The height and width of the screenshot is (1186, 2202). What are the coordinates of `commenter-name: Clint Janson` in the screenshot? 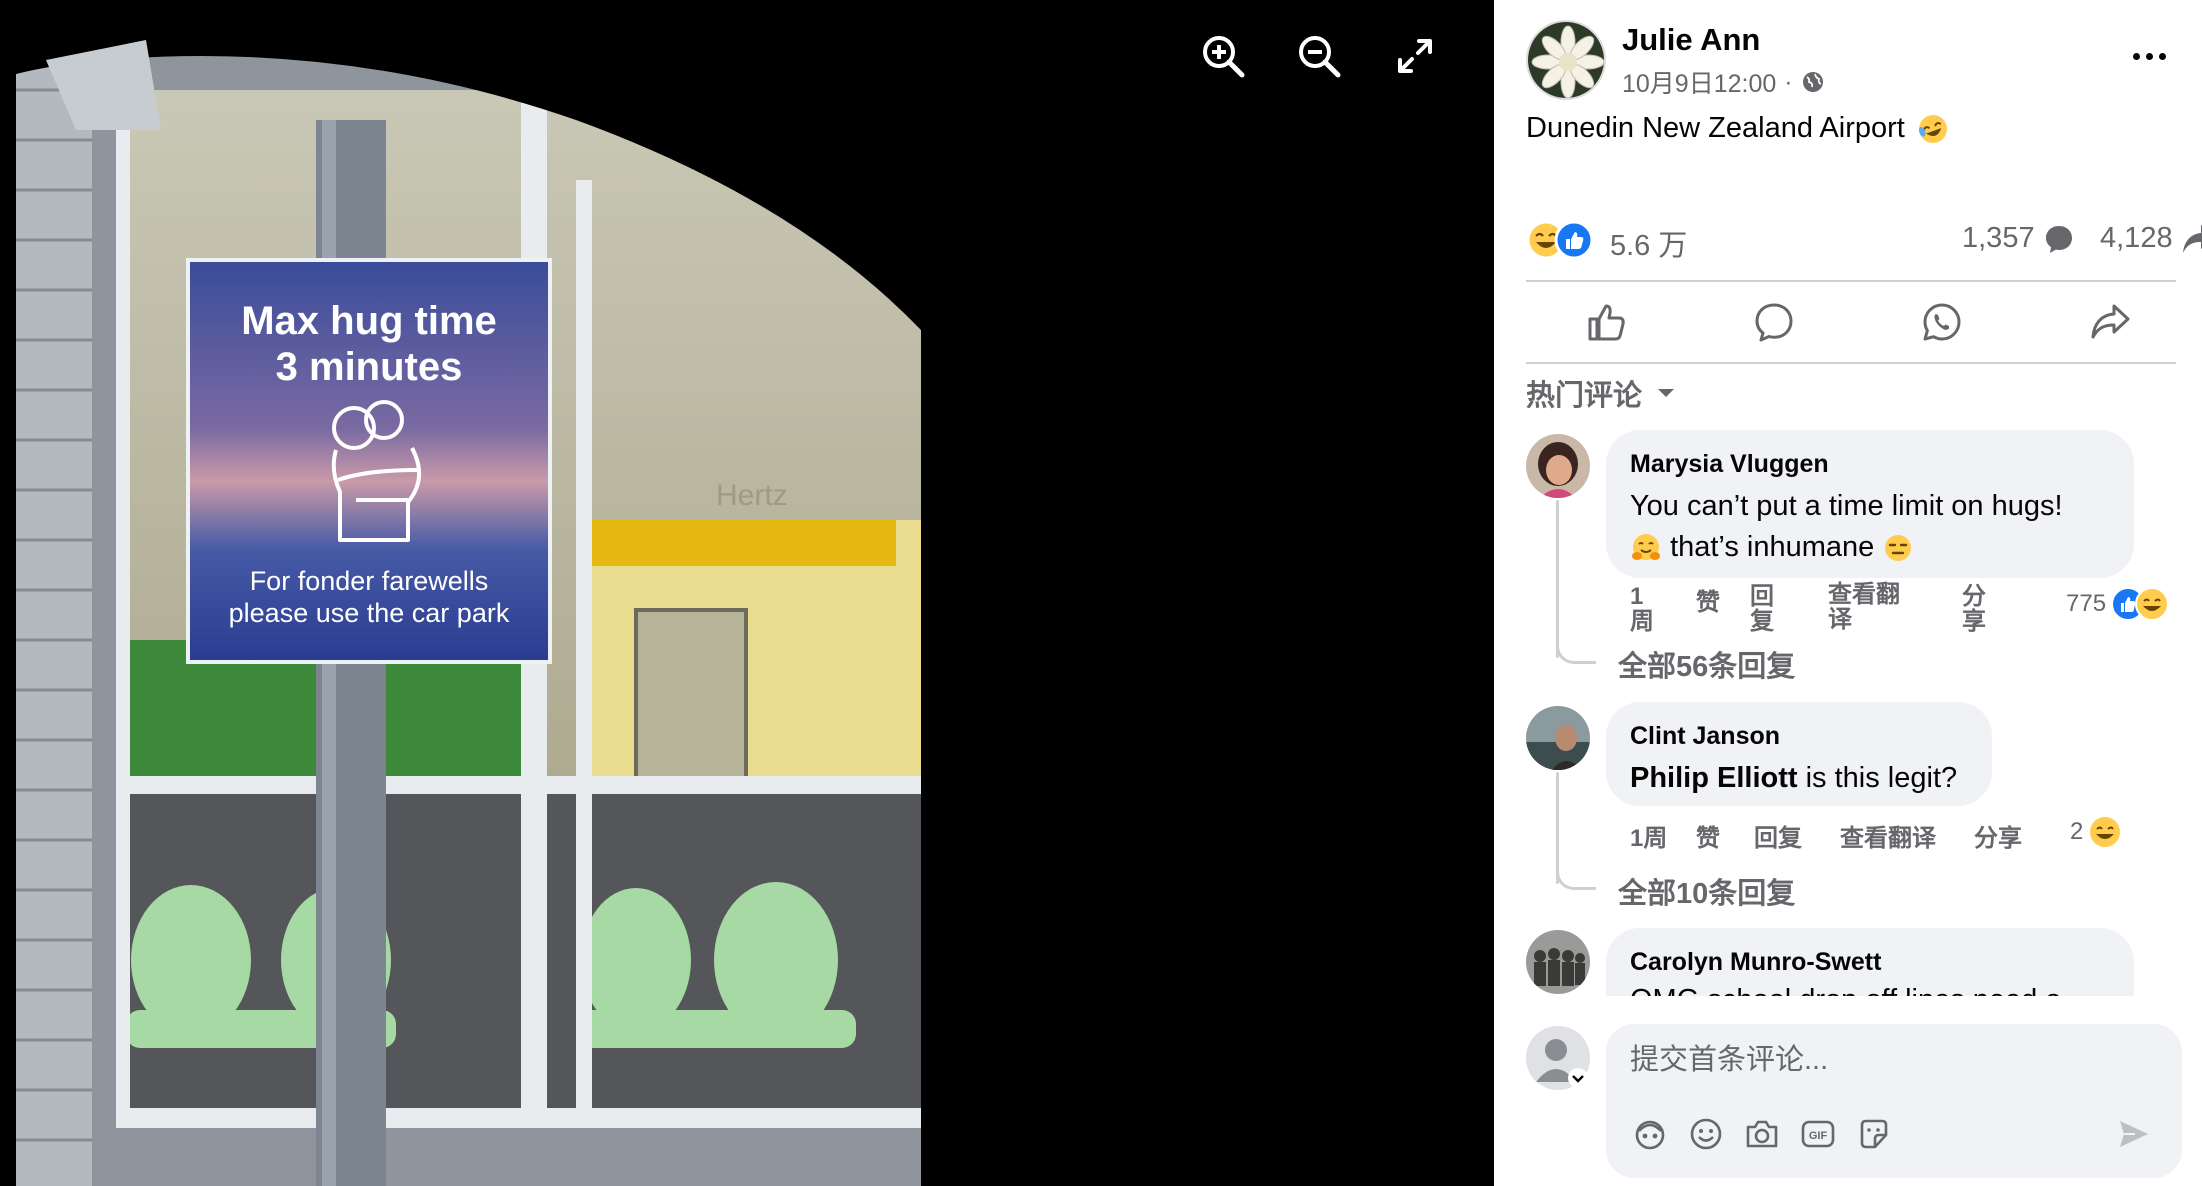 It's located at (1705, 736).